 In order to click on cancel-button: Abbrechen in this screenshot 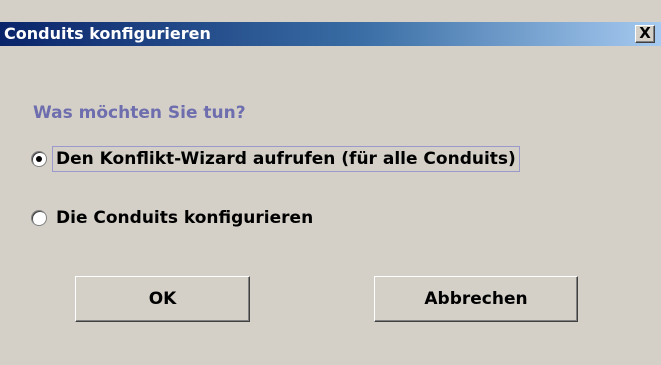, I will do `click(476, 299)`.